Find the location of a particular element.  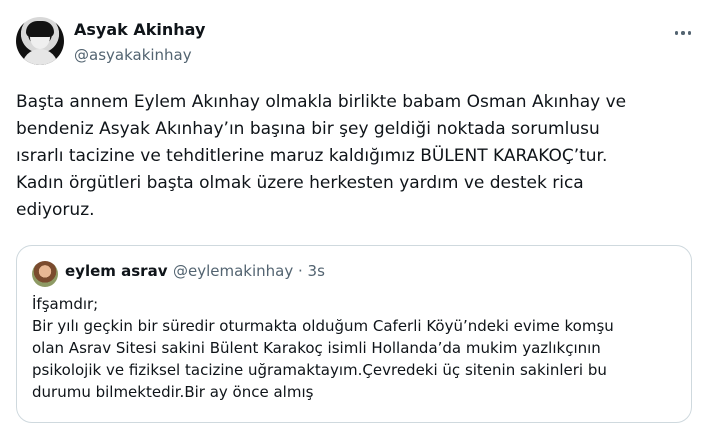

avatar-hair is located at coordinates (40, 29).